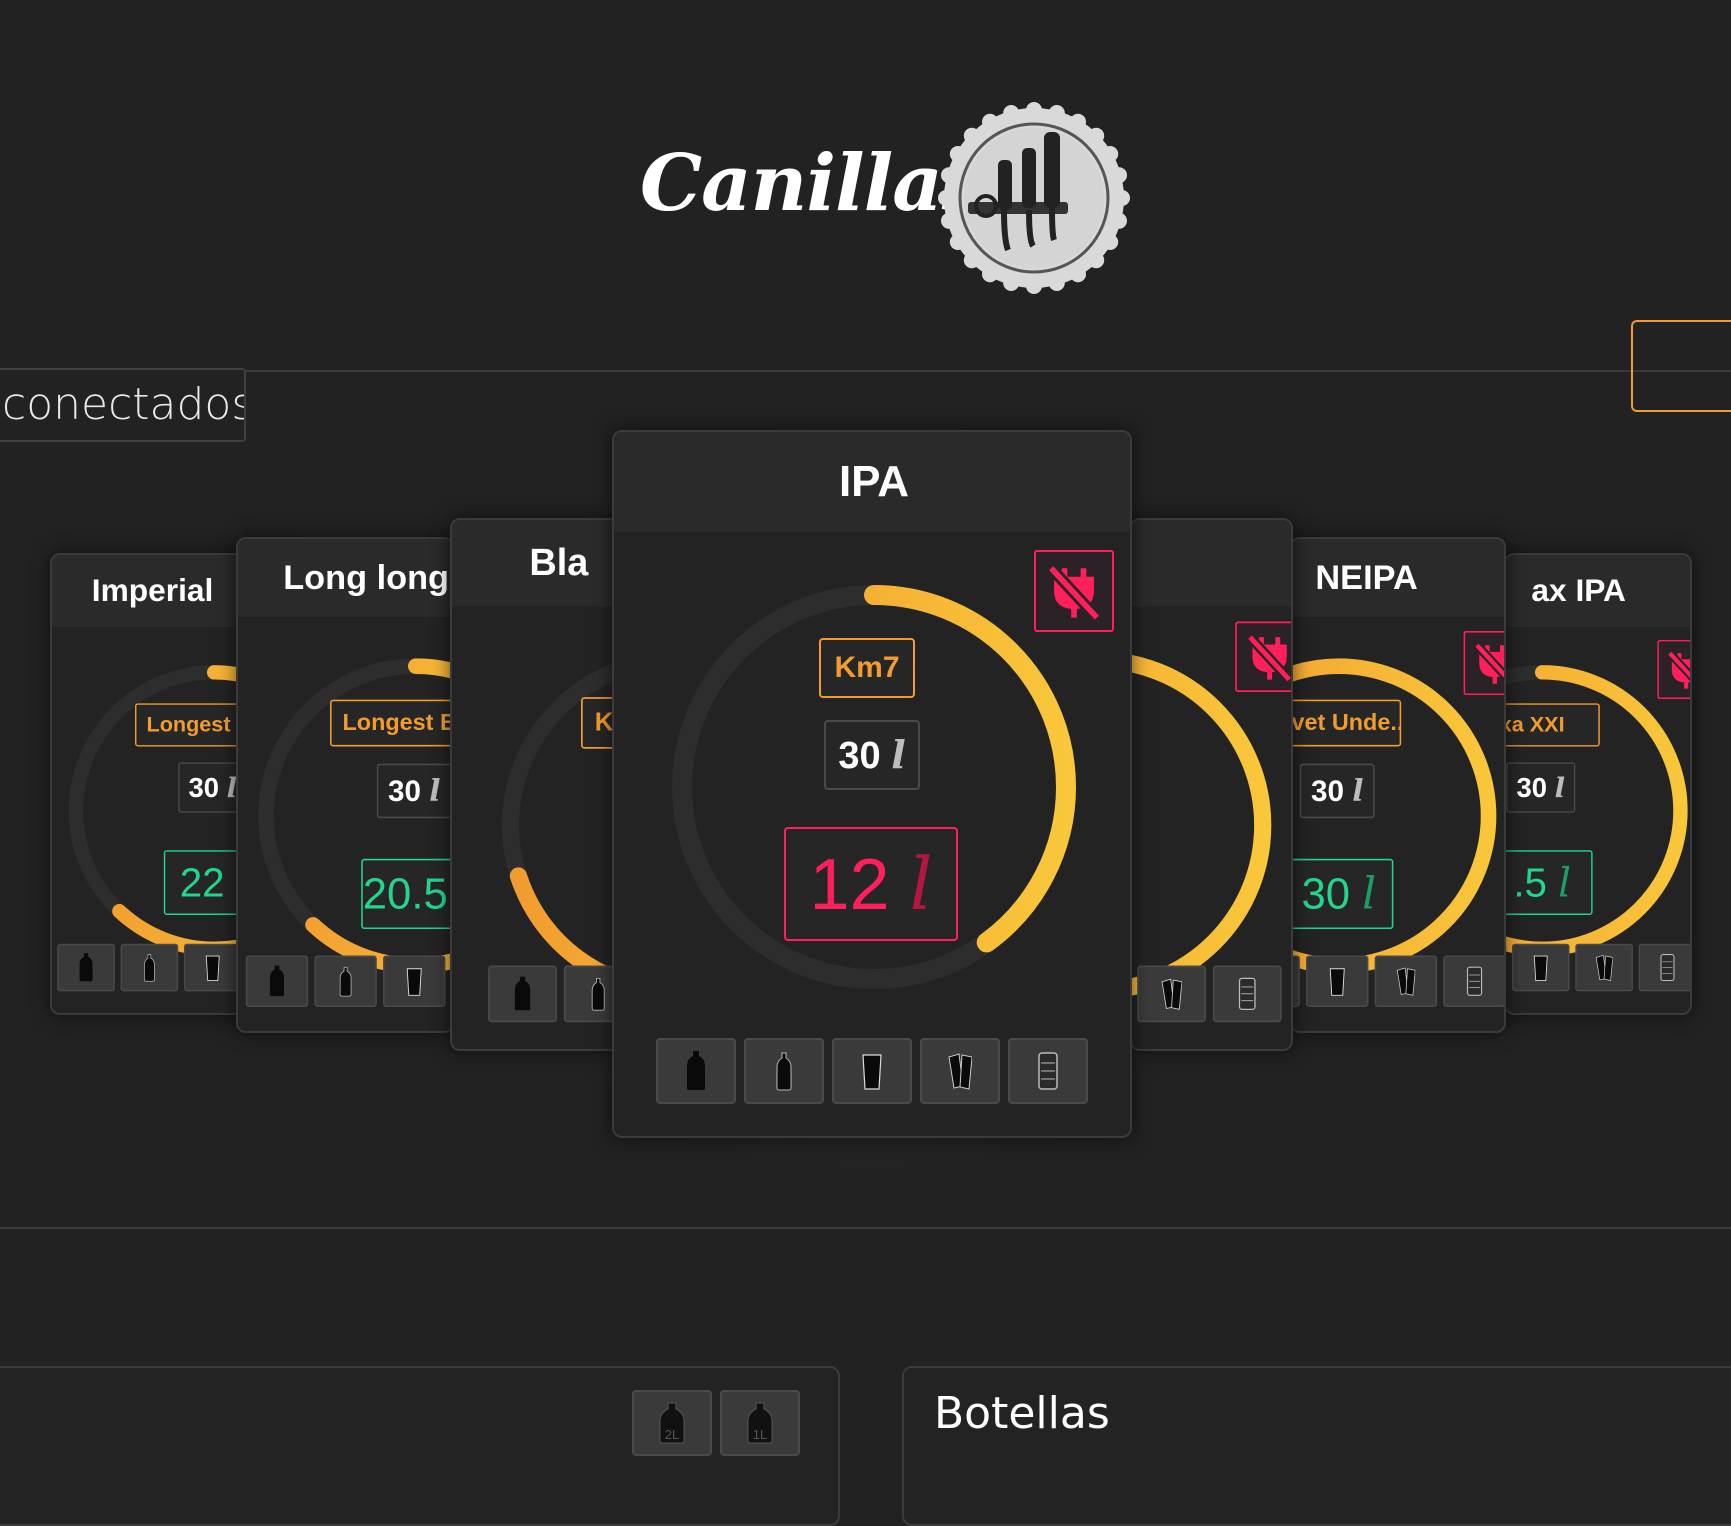  What do you see at coordinates (1552, 724) in the screenshot?
I see `brewery-tag: rvexa XXI` at bounding box center [1552, 724].